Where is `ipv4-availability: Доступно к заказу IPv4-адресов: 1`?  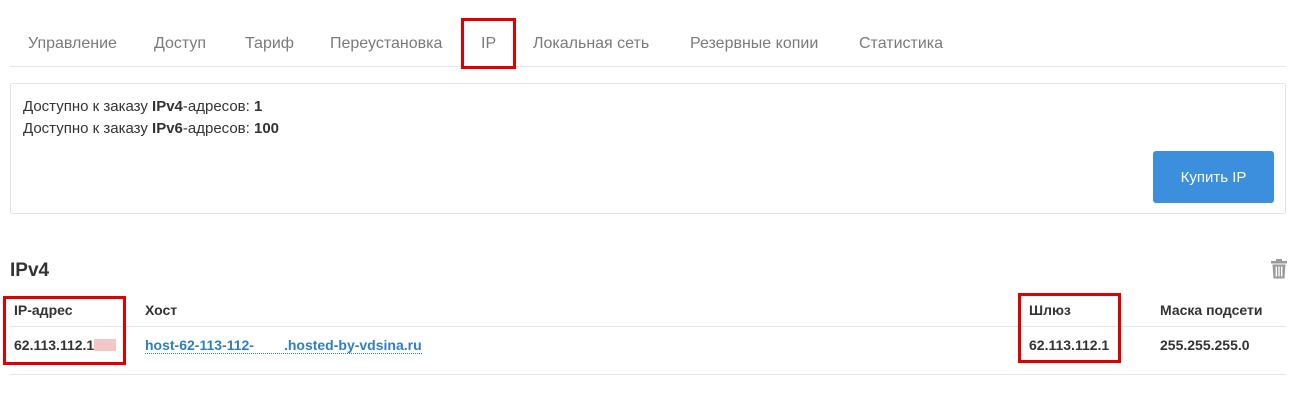
ipv4-availability: Доступно к заказу IPv4-адресов: 1 is located at coordinates (143, 106).